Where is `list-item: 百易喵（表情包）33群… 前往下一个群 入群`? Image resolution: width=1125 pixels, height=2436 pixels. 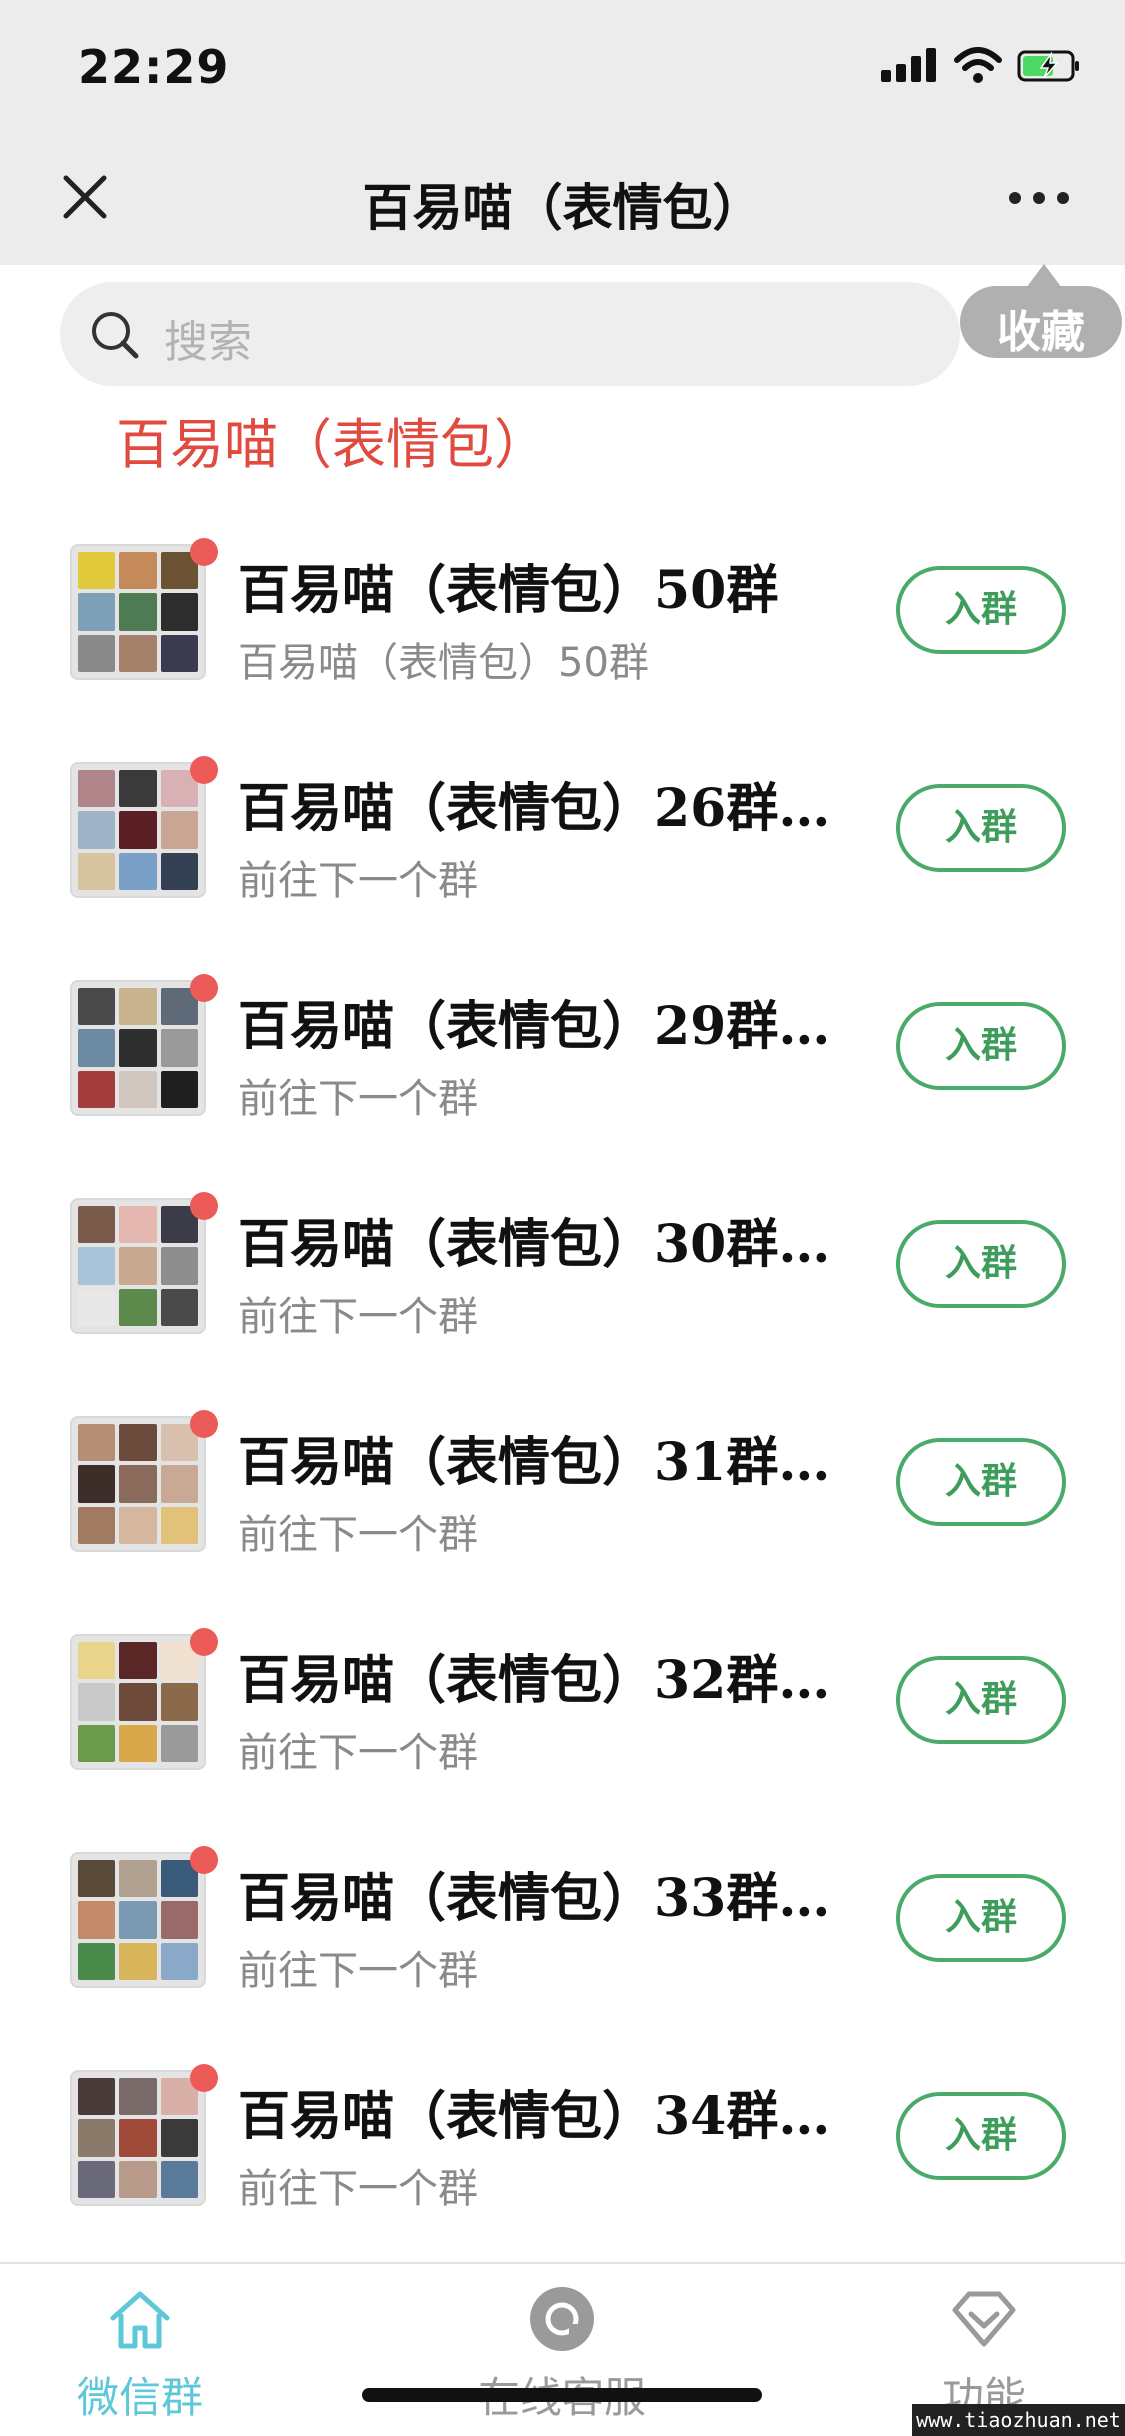
list-item: 百易喵（表情包）33群… 前往下一个群 入群 is located at coordinates (562, 1937).